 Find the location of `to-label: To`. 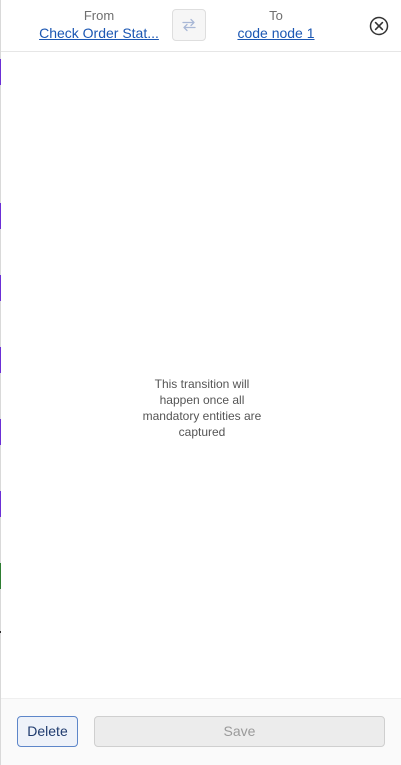

to-label: To is located at coordinates (276, 15).